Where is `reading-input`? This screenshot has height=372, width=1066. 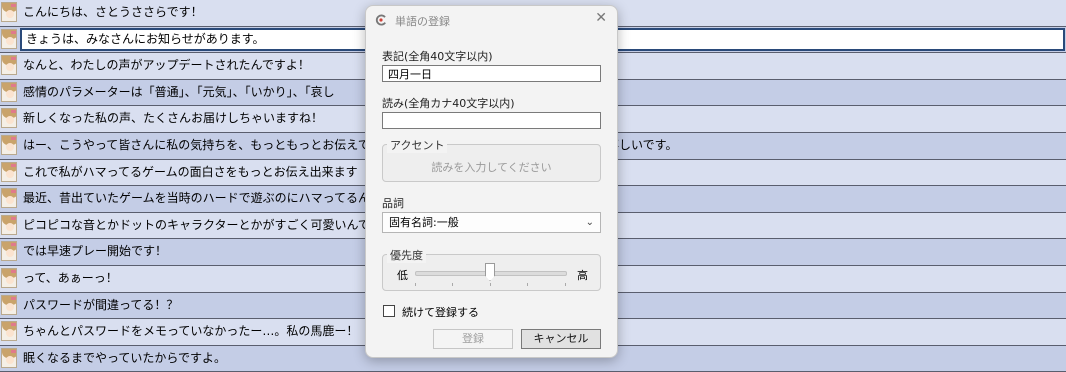 reading-input is located at coordinates (491, 120).